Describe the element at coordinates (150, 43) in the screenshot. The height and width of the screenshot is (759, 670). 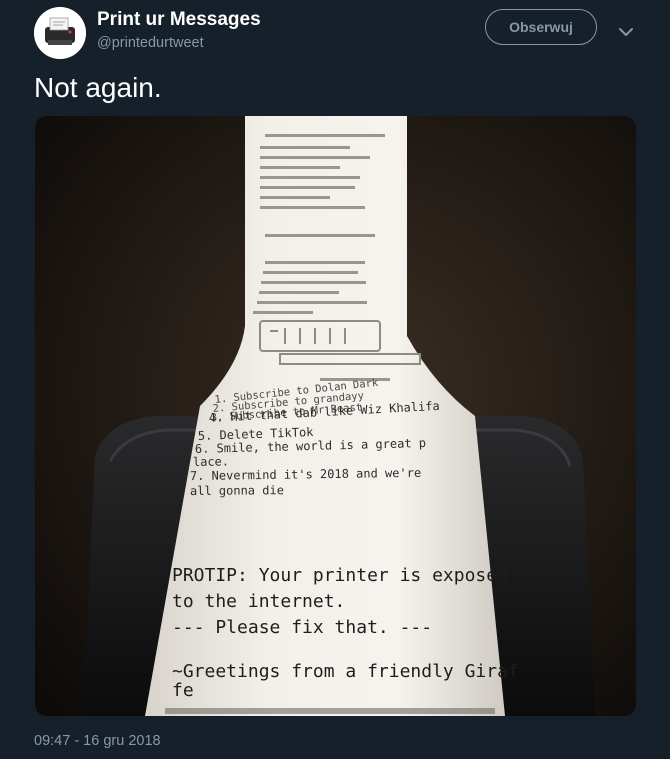
I see `author-handle: @printedurtweet` at that location.